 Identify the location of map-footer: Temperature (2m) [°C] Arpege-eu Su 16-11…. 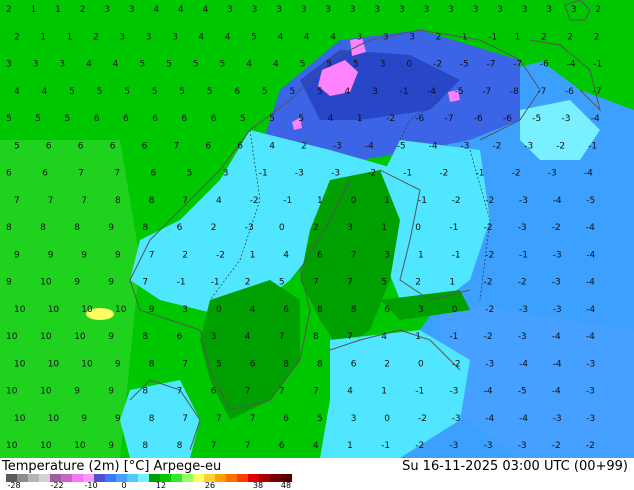
(317, 474).